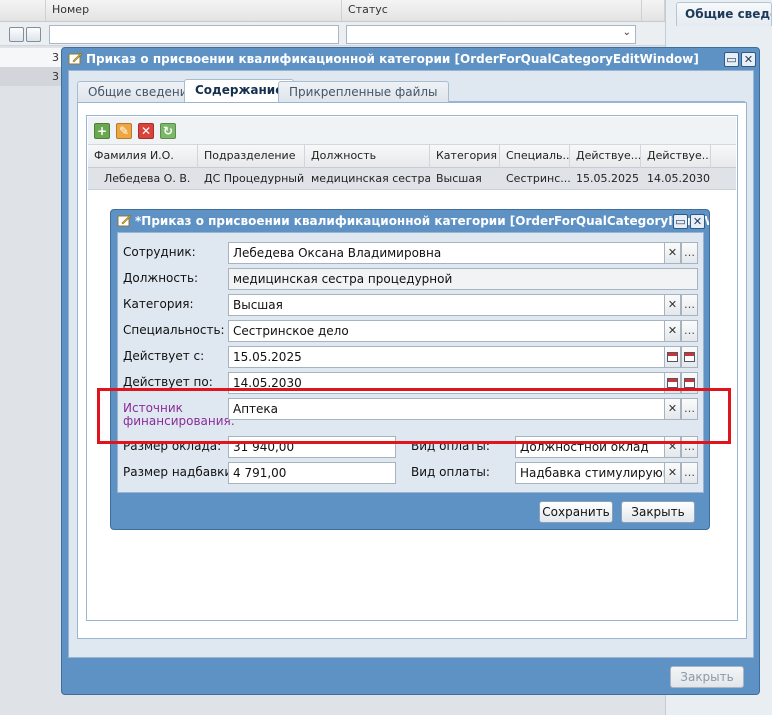  Describe the element at coordinates (590, 473) in the screenshot. I see `payment-type-2-field: Надбавка стимулирующего характера` at that location.